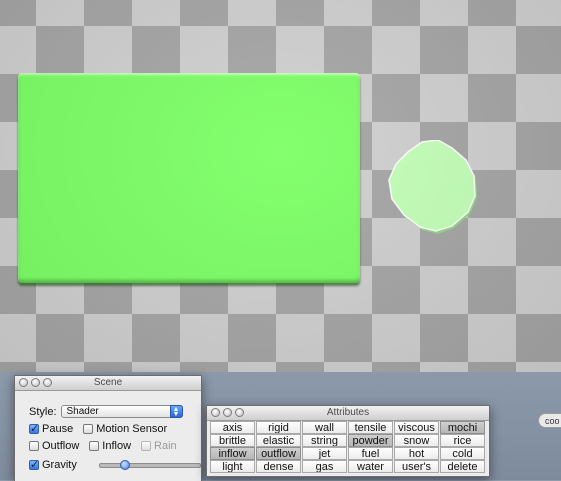 The width and height of the screenshot is (561, 481). I want to click on attribute-button-fuel: fuel, so click(370, 453).